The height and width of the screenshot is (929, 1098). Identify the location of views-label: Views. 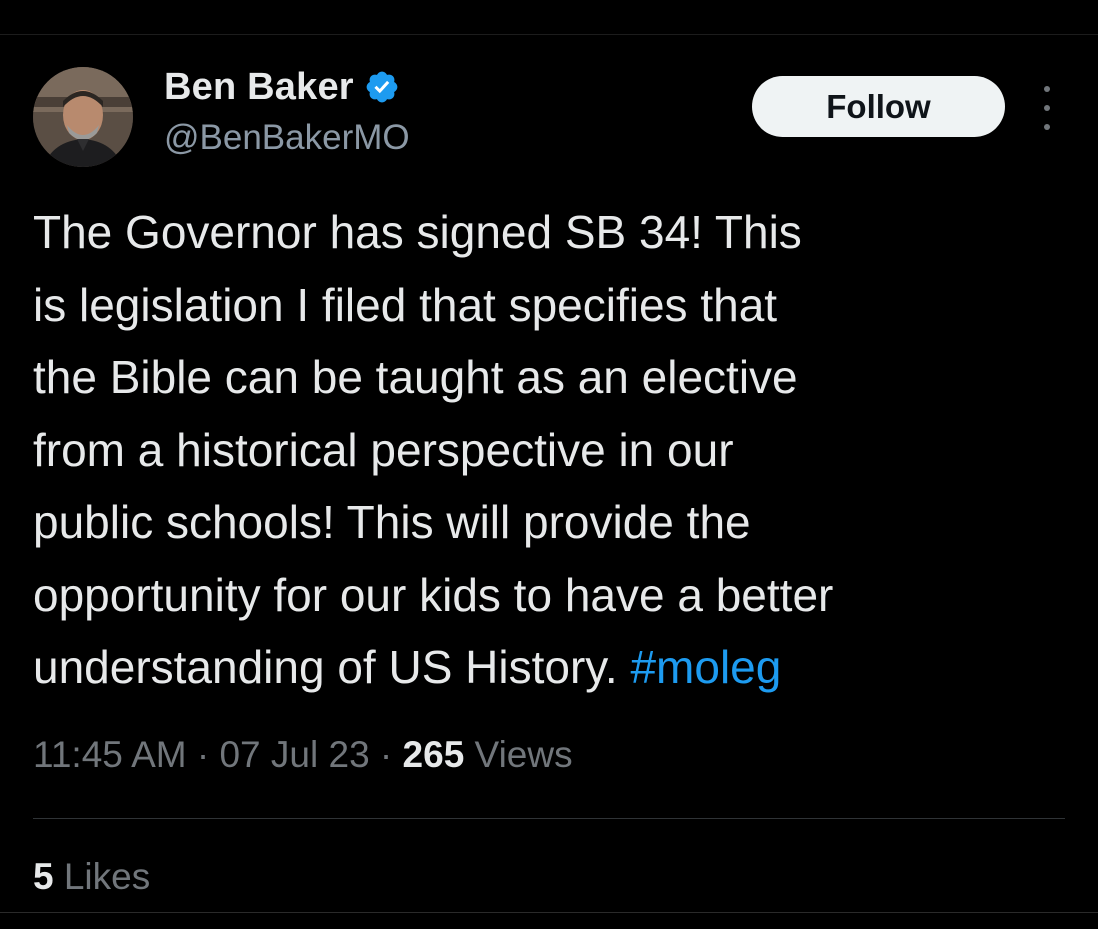
(518, 754).